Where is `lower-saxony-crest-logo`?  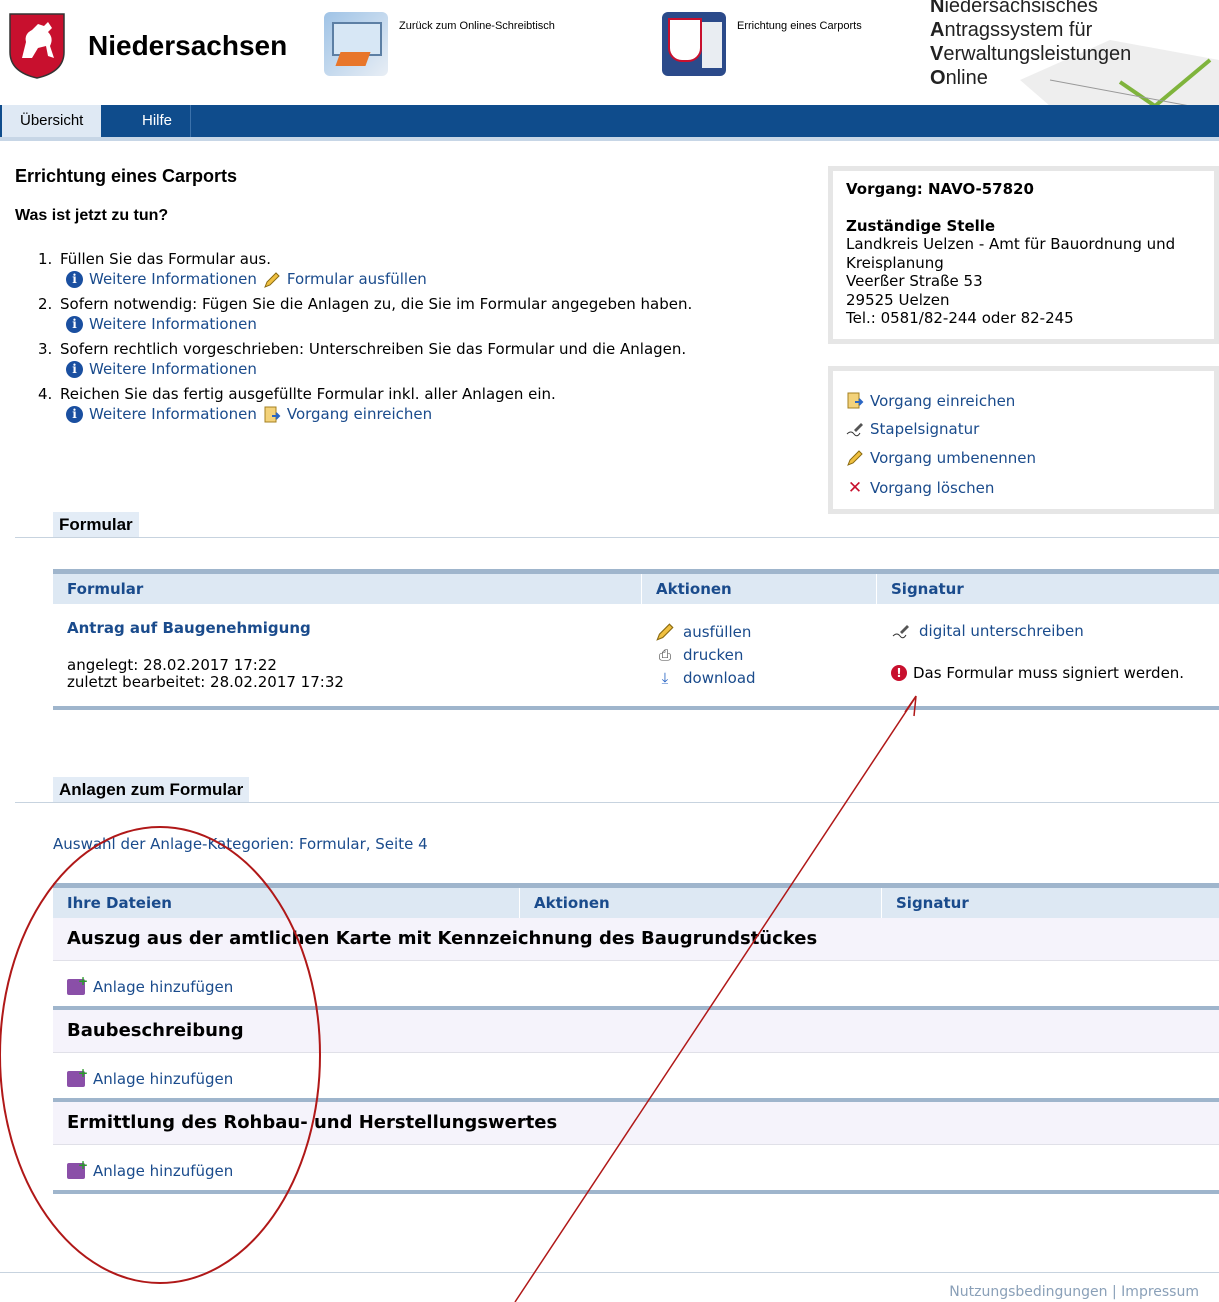
lower-saxony-crest-logo is located at coordinates (37, 46).